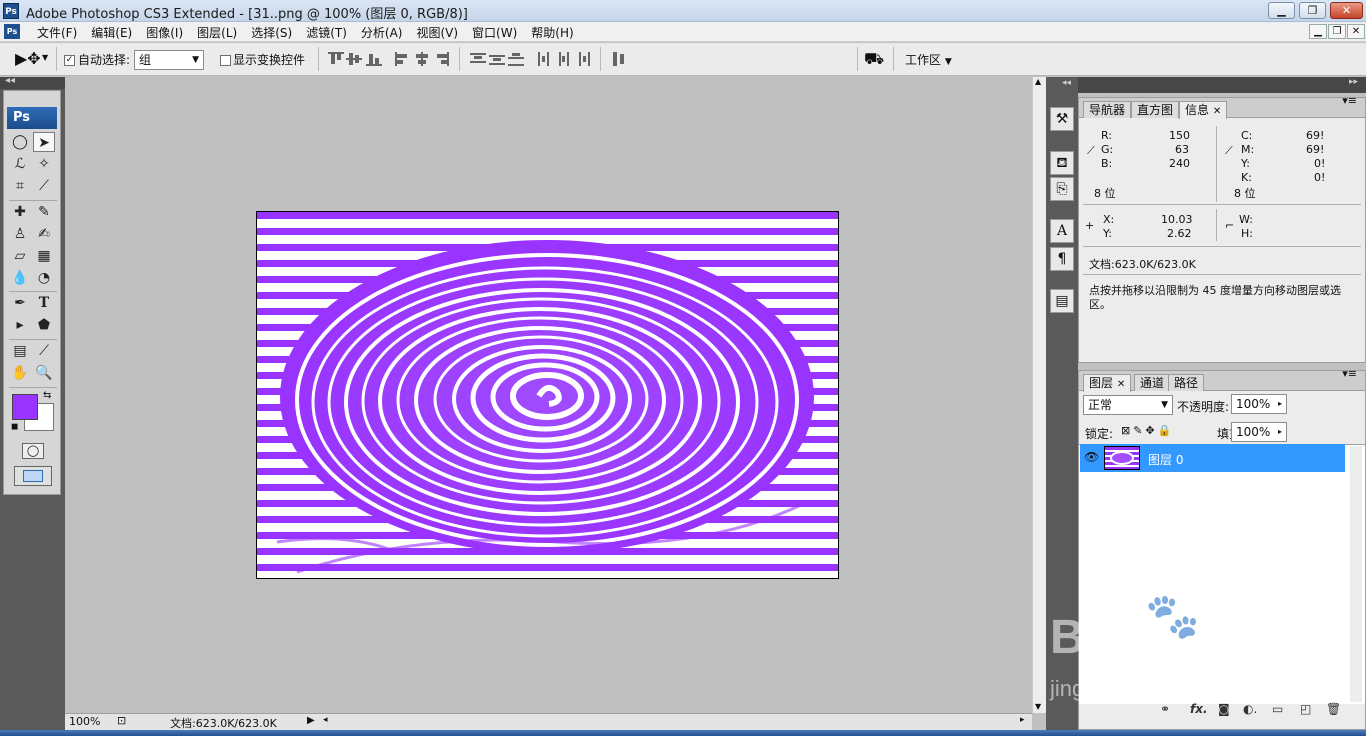  Describe the element at coordinates (169, 60) in the screenshot. I see `auto-select-dropdown: 组 ▼` at that location.